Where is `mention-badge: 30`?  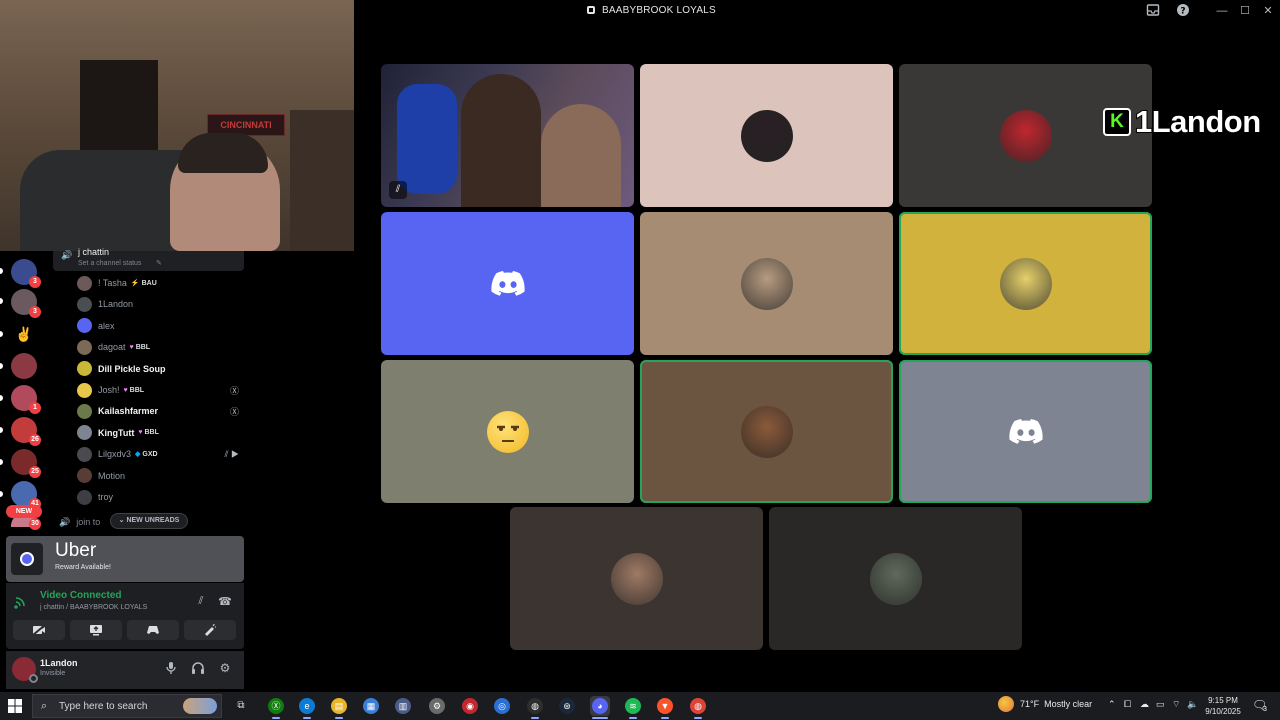 mention-badge: 30 is located at coordinates (35, 524).